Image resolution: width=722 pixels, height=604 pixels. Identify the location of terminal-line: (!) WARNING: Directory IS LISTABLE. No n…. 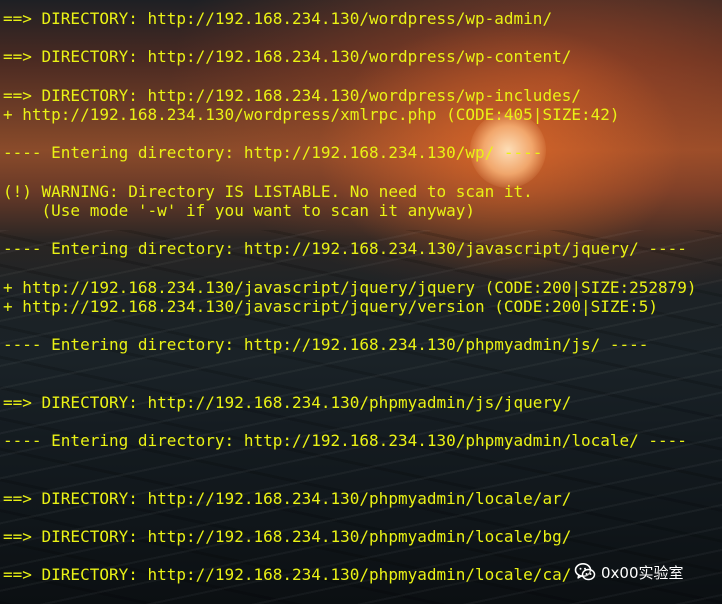
(268, 191).